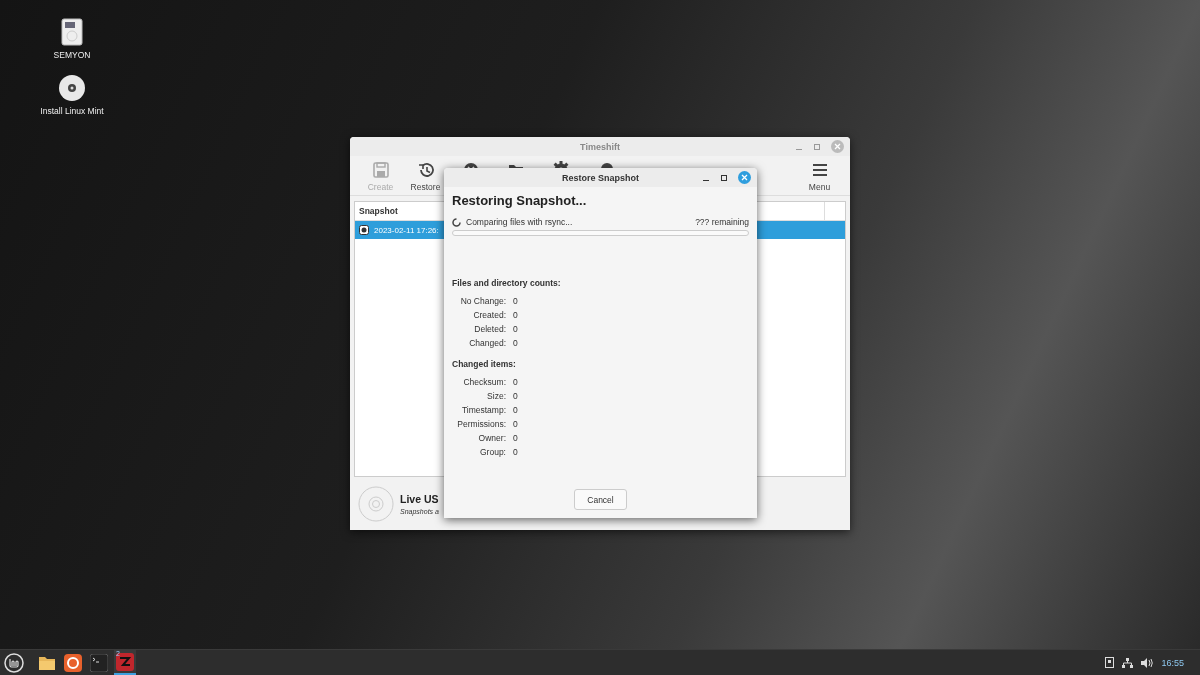 The width and height of the screenshot is (1200, 675). What do you see at coordinates (722, 222) in the screenshot?
I see `remaining-text: ??? remaining` at bounding box center [722, 222].